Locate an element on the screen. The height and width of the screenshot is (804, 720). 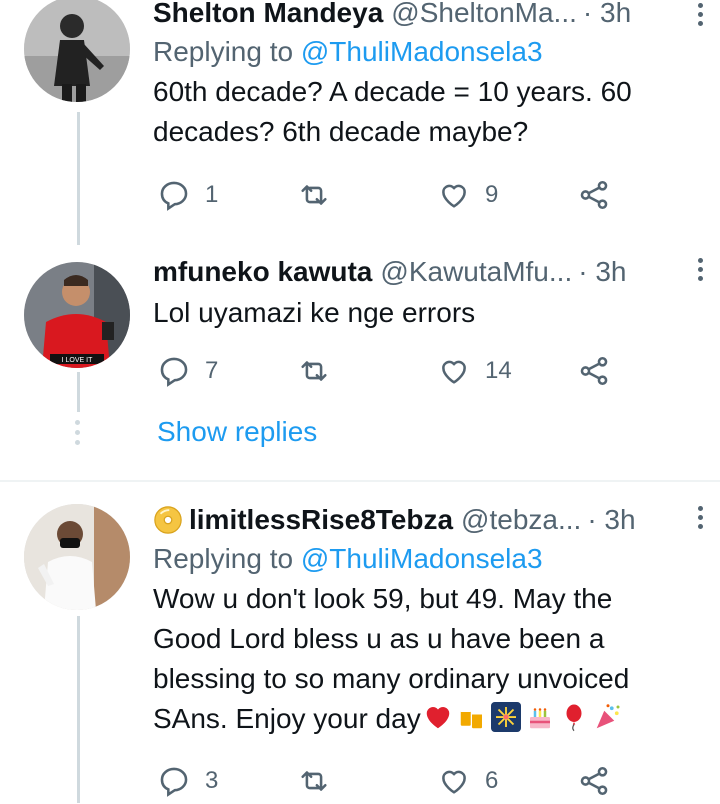
avatar-caption: I LOVE IT is located at coordinates (77, 360).